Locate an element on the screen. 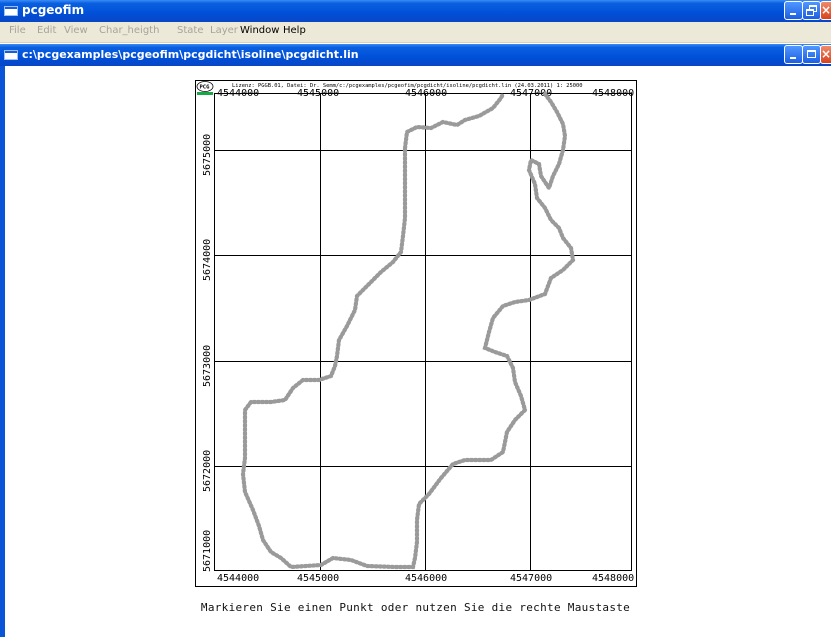  window-frame-edge is located at coordinates (2, 351).